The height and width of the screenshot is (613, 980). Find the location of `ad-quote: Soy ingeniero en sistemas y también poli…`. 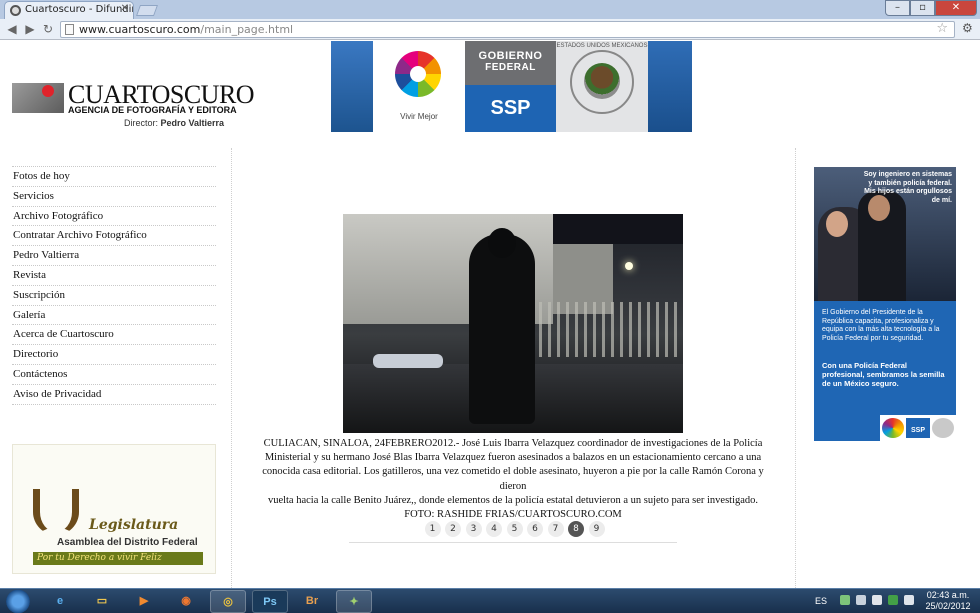

ad-quote: Soy ingeniero en sistemas y también poli… is located at coordinates (907, 187).